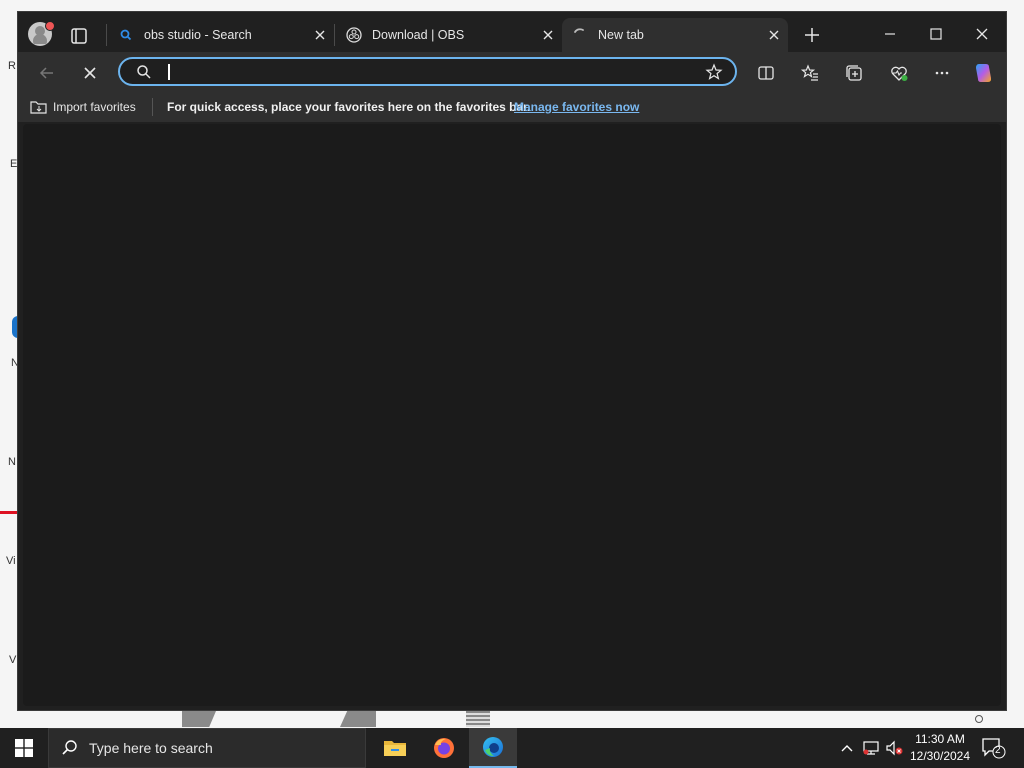  I want to click on collections-button, so click(854, 73).